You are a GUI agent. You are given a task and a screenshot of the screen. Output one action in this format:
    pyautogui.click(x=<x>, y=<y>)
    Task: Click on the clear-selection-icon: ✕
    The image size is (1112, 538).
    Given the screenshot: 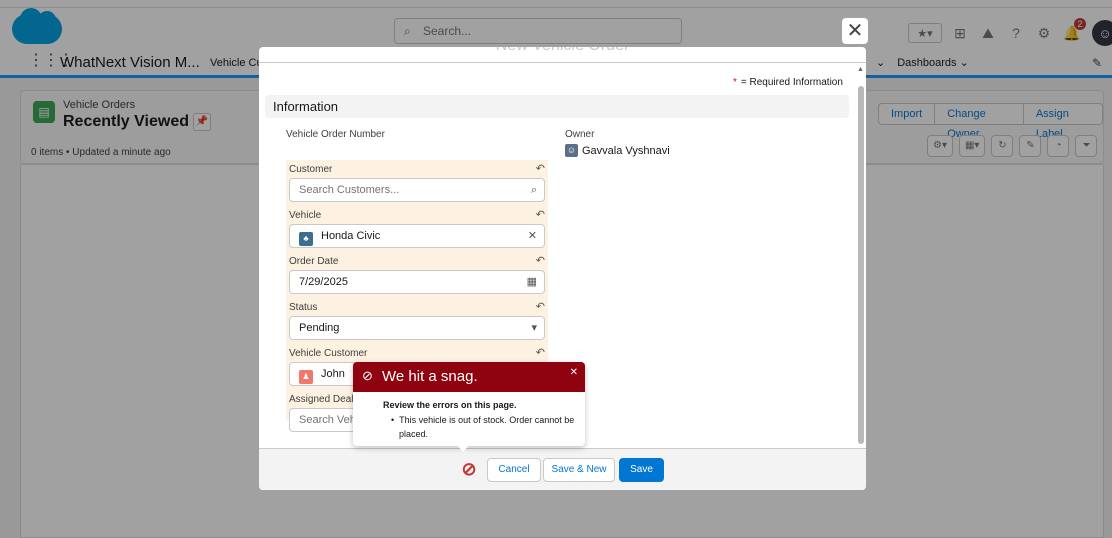 What is the action you would take?
    pyautogui.click(x=532, y=236)
    